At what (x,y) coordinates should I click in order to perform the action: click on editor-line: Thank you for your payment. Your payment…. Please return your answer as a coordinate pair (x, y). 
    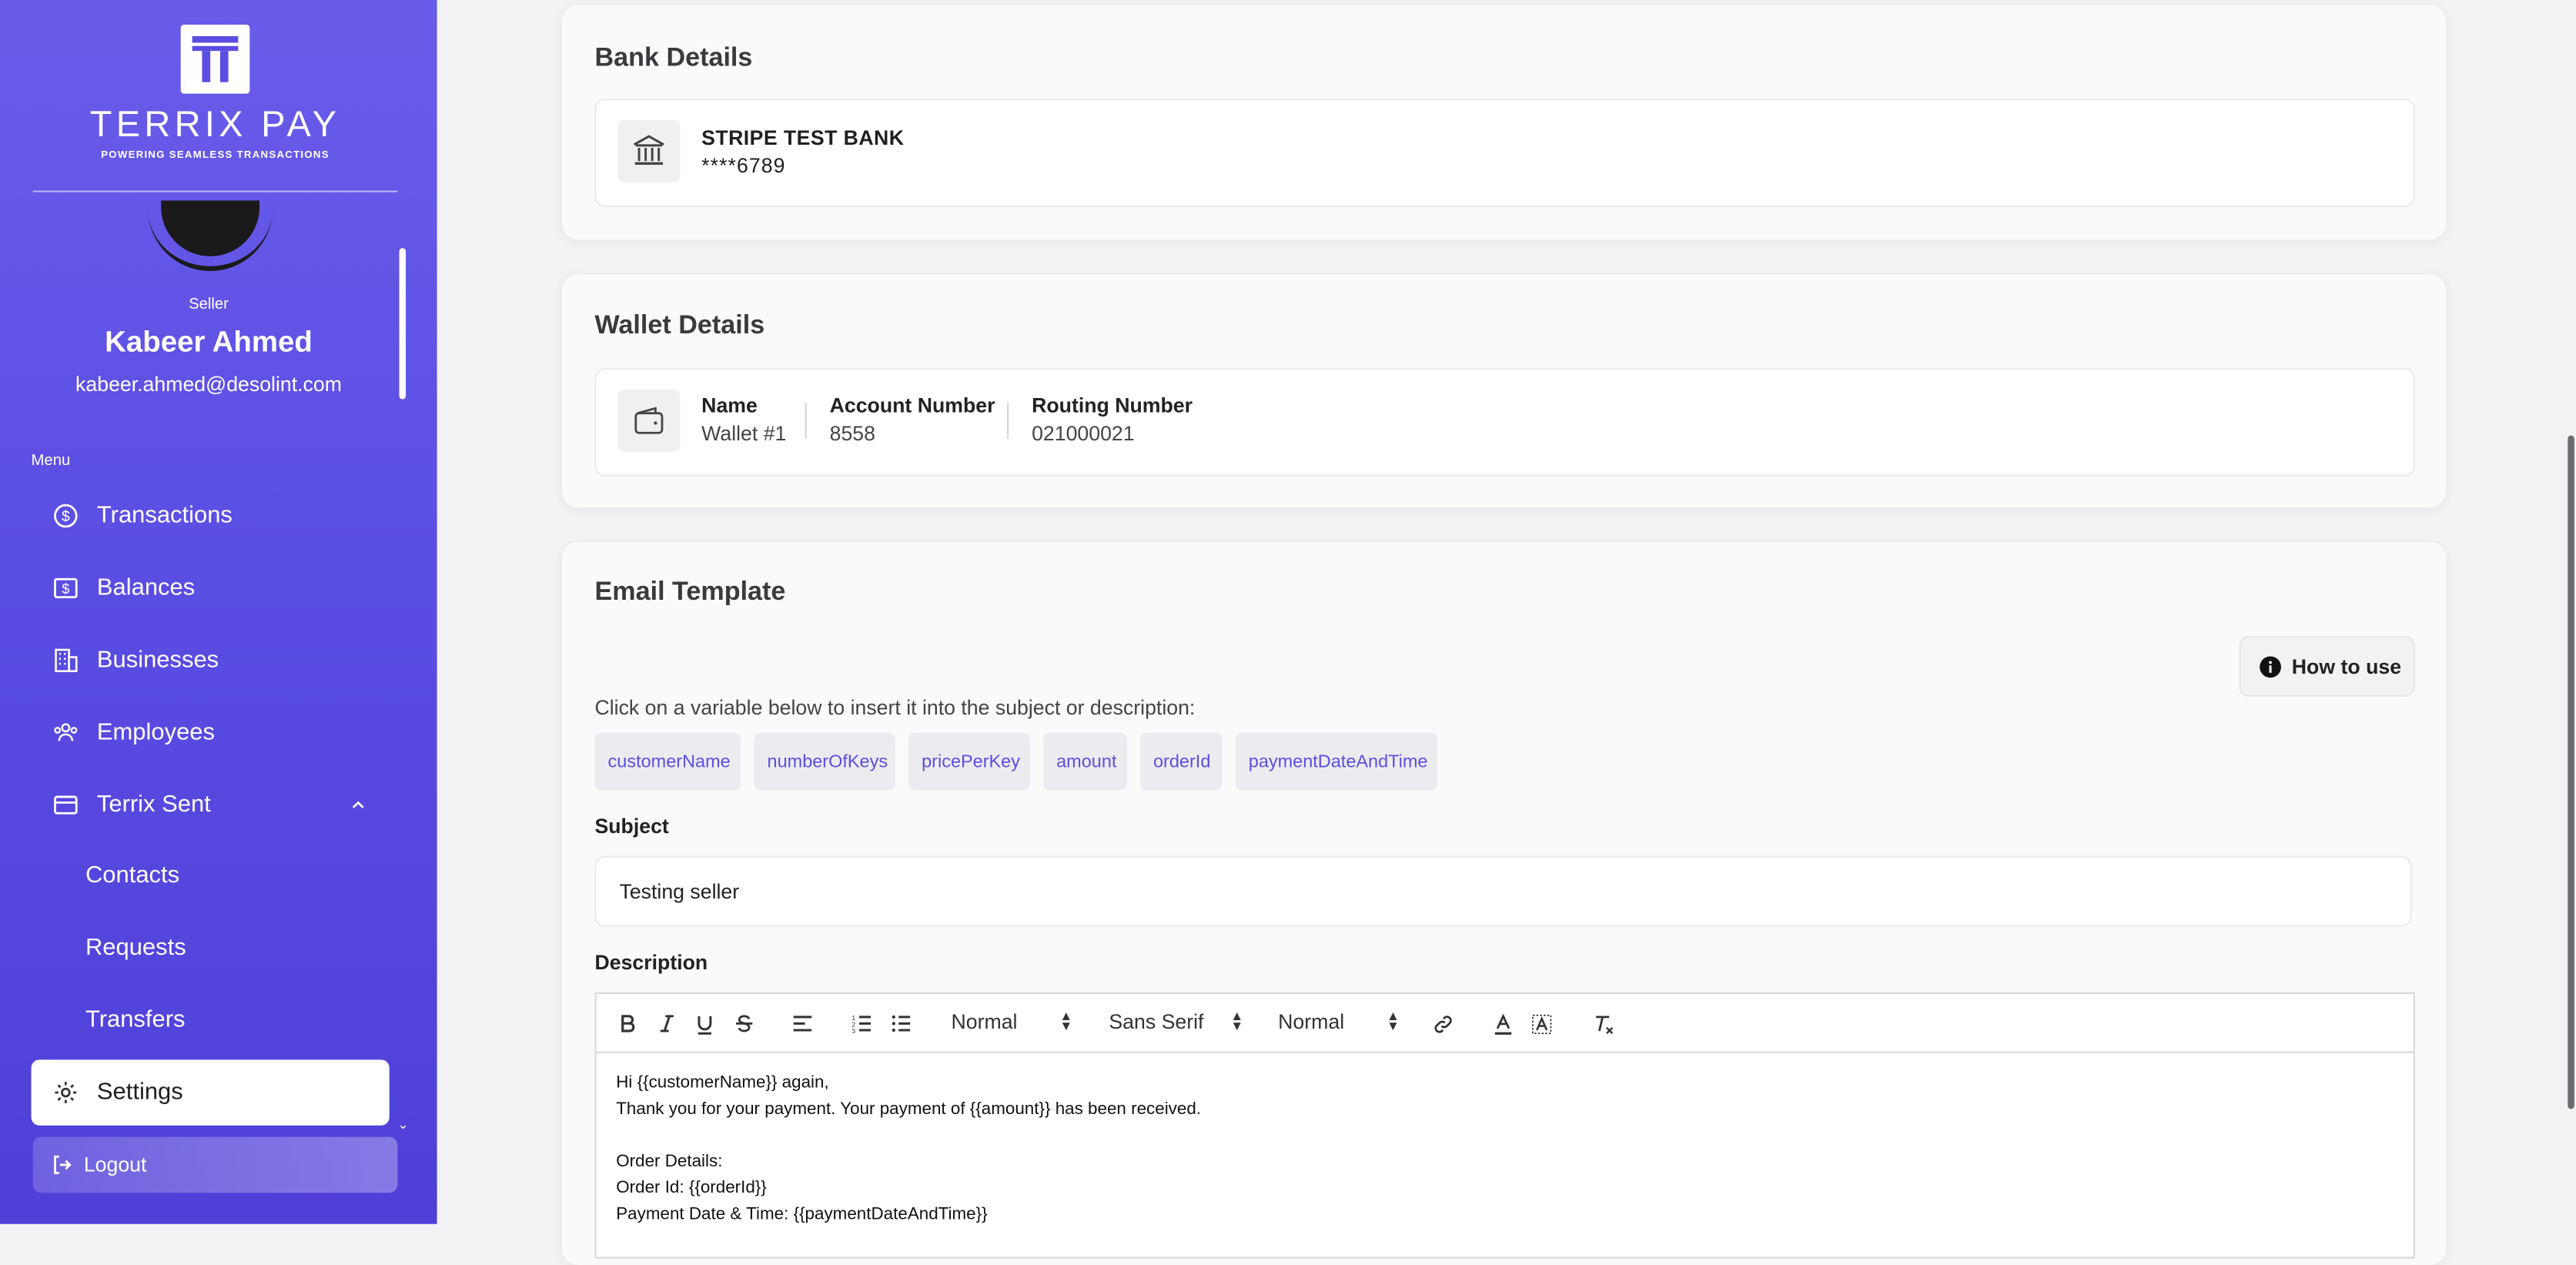
    Looking at the image, I should click on (909, 1109).